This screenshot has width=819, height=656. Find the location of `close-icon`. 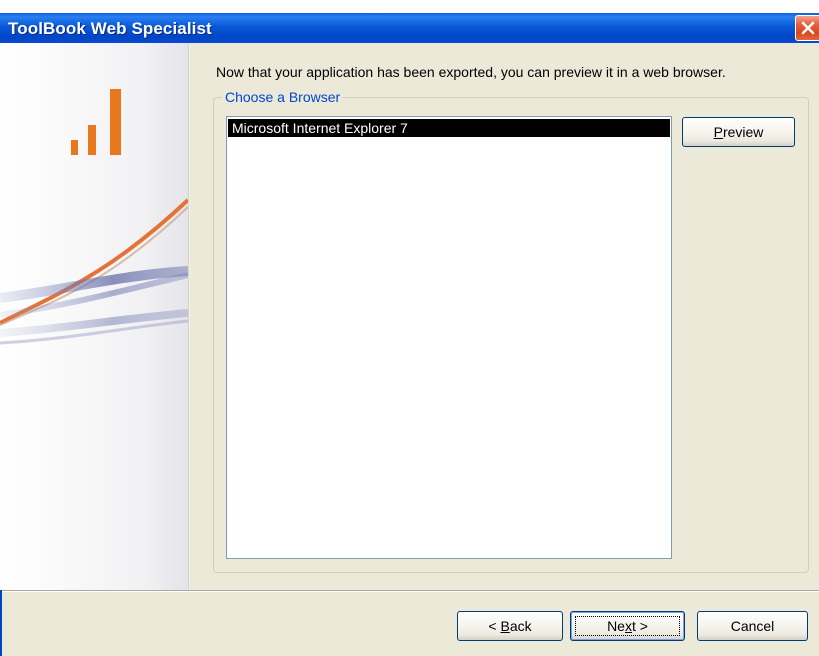

close-icon is located at coordinates (808, 28).